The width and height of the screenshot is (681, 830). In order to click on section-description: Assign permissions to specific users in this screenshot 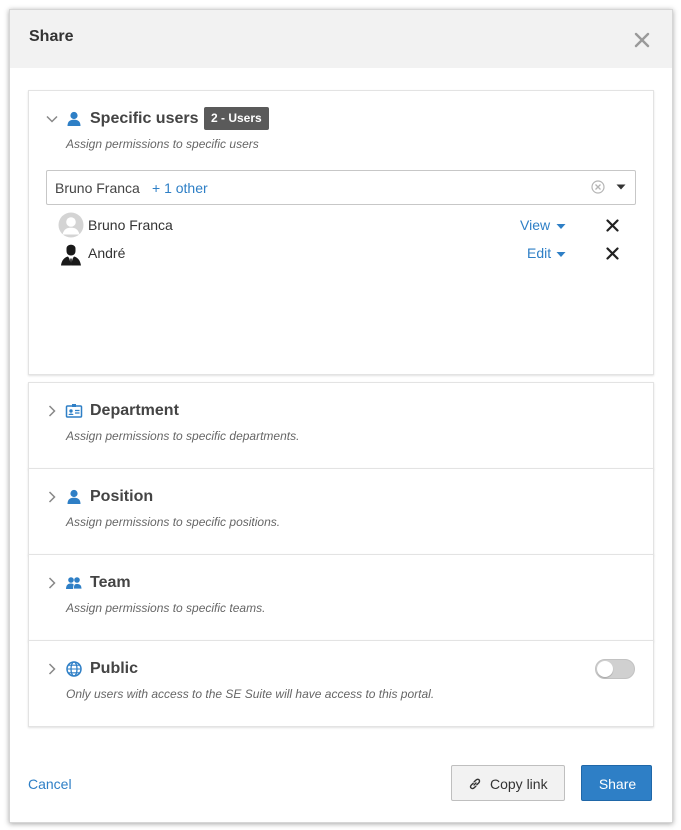, I will do `click(162, 144)`.